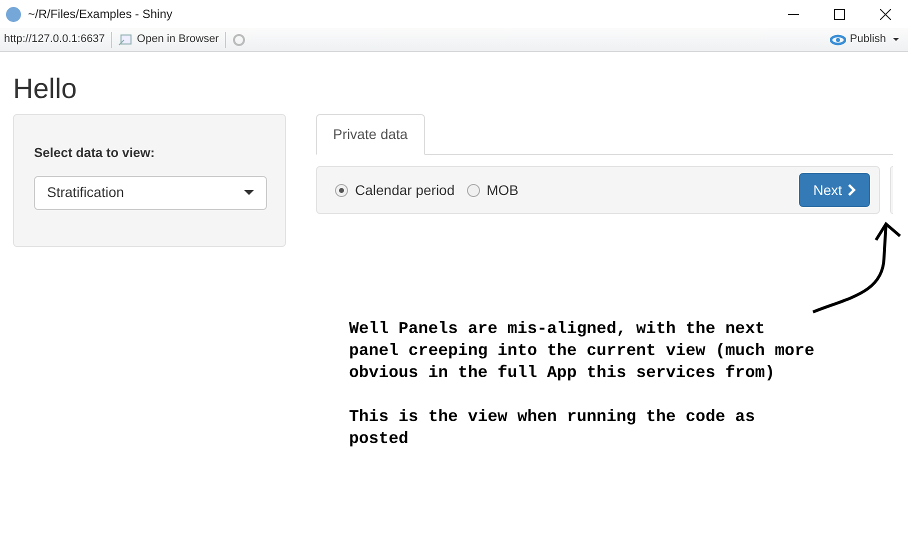  What do you see at coordinates (839, 14) in the screenshot?
I see `maximize-icon` at bounding box center [839, 14].